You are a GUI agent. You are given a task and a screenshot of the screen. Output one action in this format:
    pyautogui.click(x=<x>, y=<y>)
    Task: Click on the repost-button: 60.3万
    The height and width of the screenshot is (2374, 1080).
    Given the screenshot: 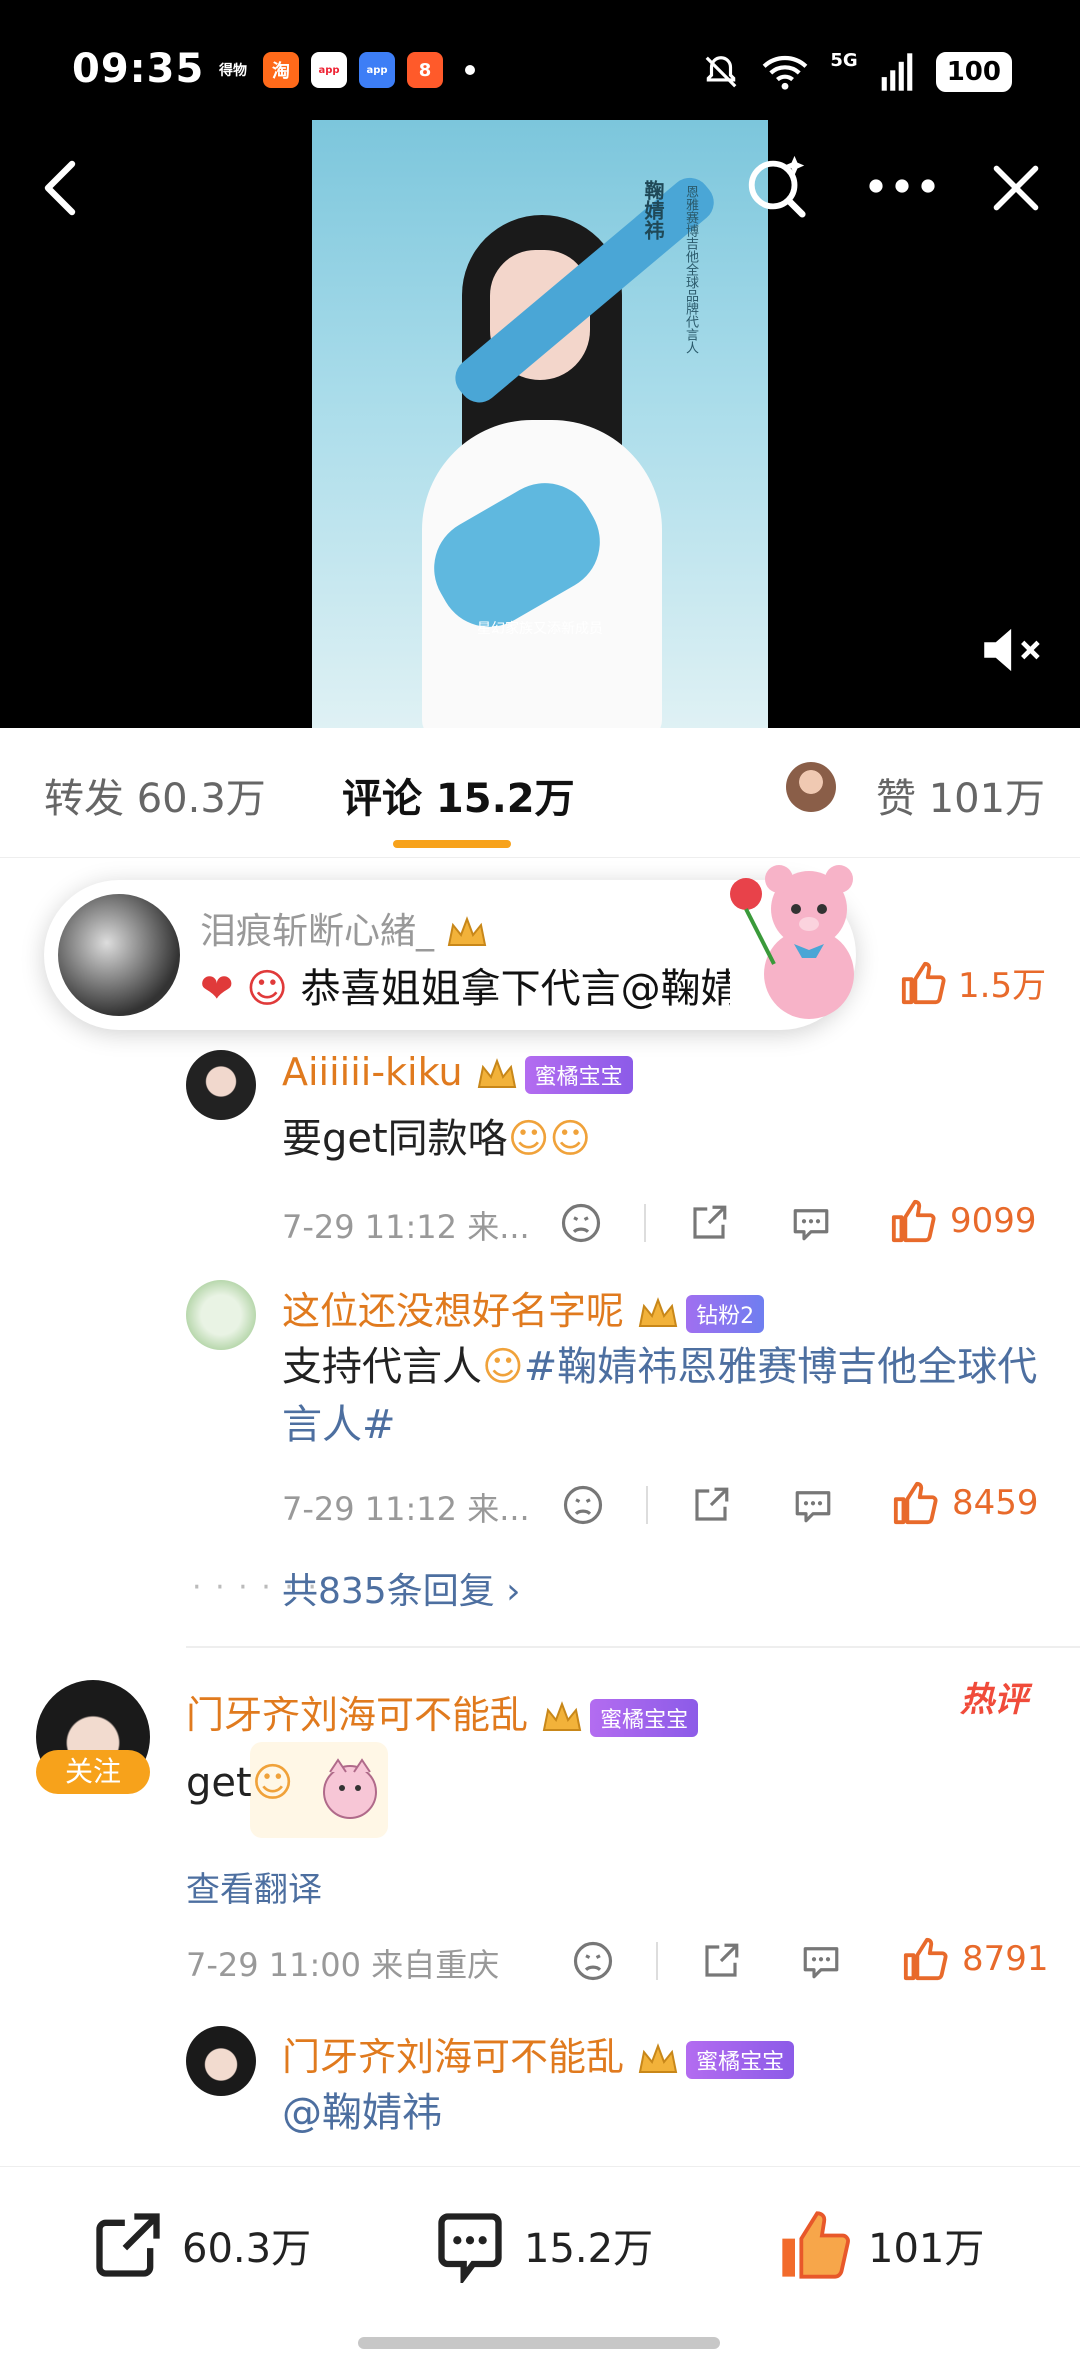 What is the action you would take?
    pyautogui.click(x=200, y=2245)
    